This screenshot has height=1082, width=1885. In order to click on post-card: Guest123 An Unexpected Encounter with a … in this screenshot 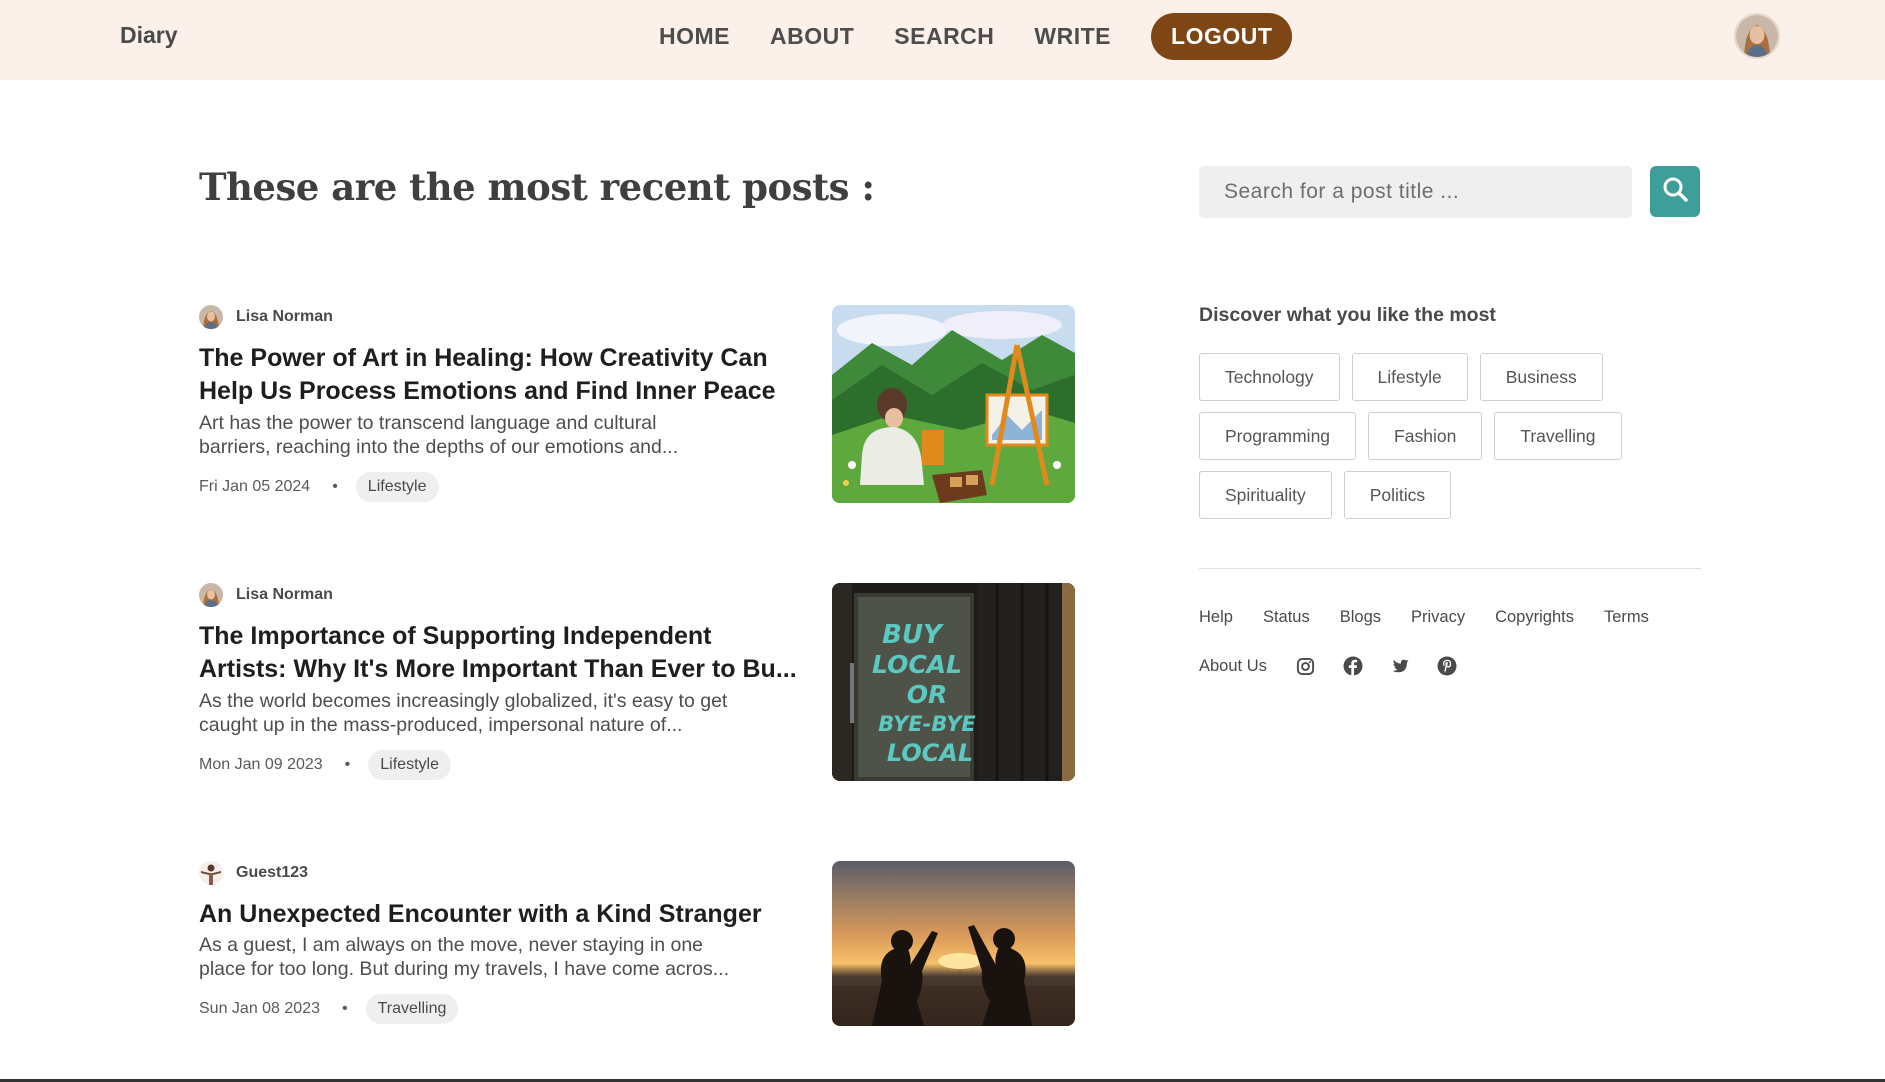, I will do `click(637, 961)`.